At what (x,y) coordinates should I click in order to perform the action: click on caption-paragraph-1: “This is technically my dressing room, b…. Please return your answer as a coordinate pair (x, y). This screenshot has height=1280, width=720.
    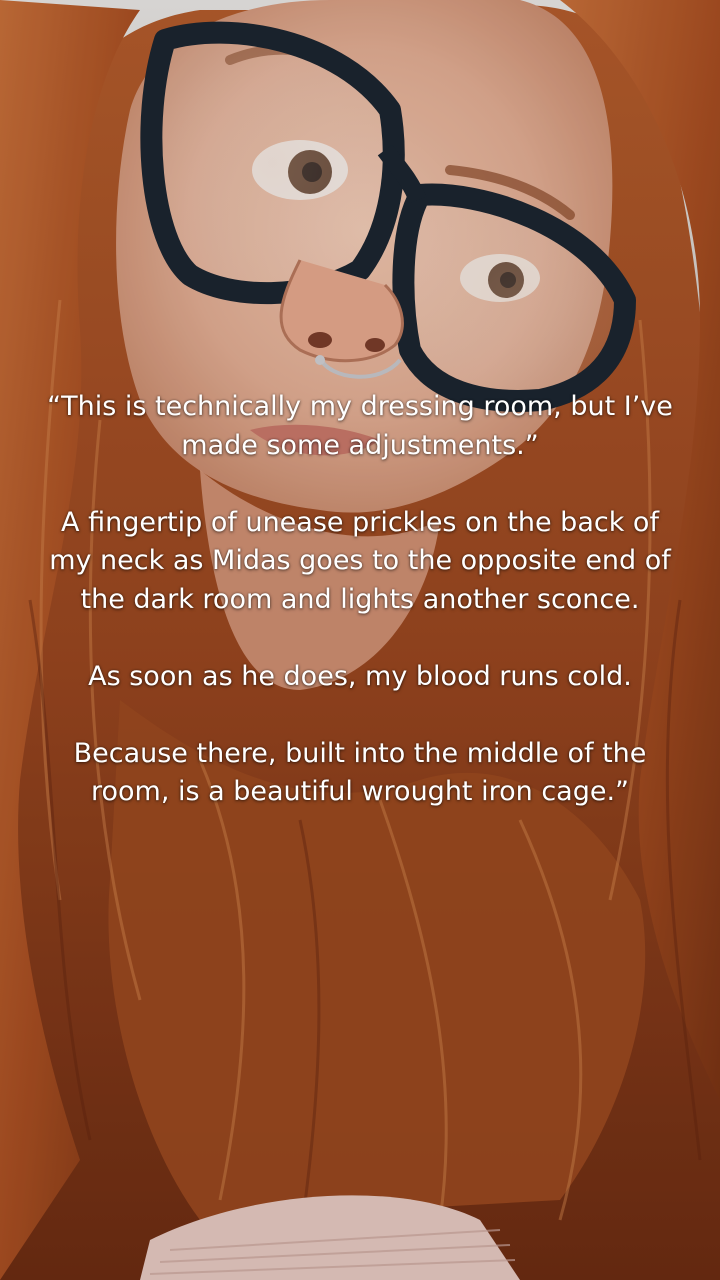
    Looking at the image, I should click on (360, 426).